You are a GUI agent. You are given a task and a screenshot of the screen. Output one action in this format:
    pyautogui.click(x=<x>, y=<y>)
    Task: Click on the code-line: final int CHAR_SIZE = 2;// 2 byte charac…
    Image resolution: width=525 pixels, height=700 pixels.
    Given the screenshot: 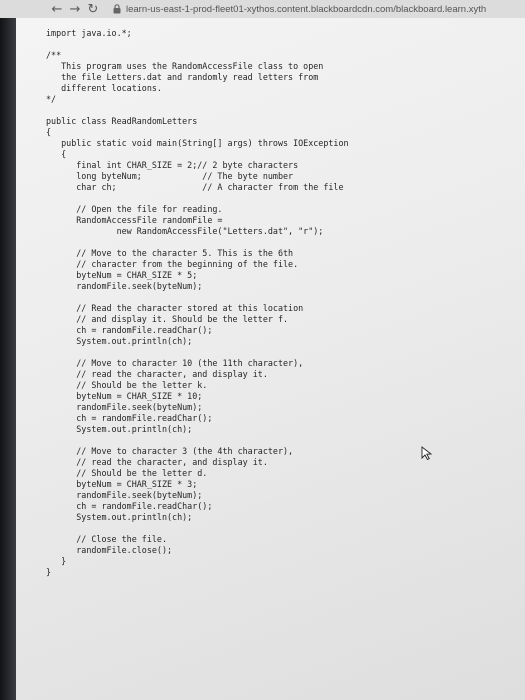 What is the action you would take?
    pyautogui.click(x=172, y=165)
    